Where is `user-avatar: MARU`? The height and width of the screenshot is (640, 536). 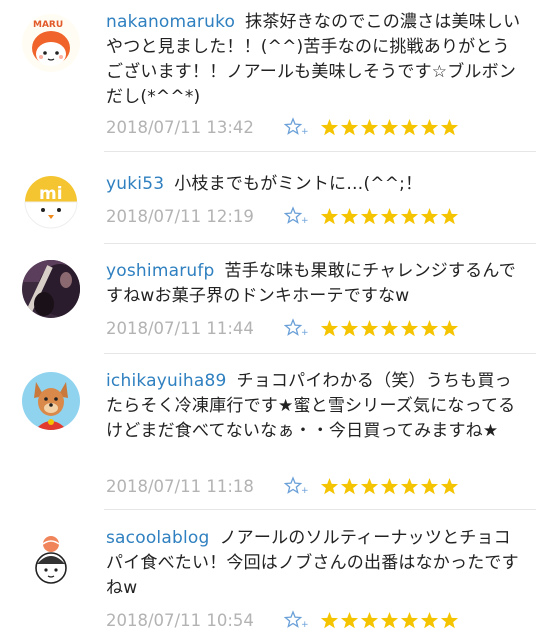
user-avatar: MARU is located at coordinates (51, 43).